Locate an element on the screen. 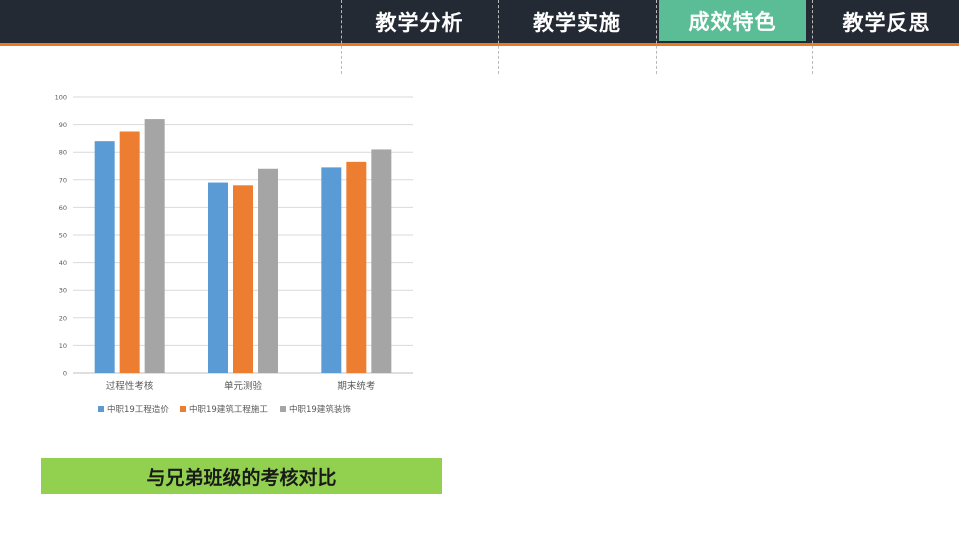 This screenshot has width=959, height=539. x-tick-label: 单元测验 is located at coordinates (243, 386).